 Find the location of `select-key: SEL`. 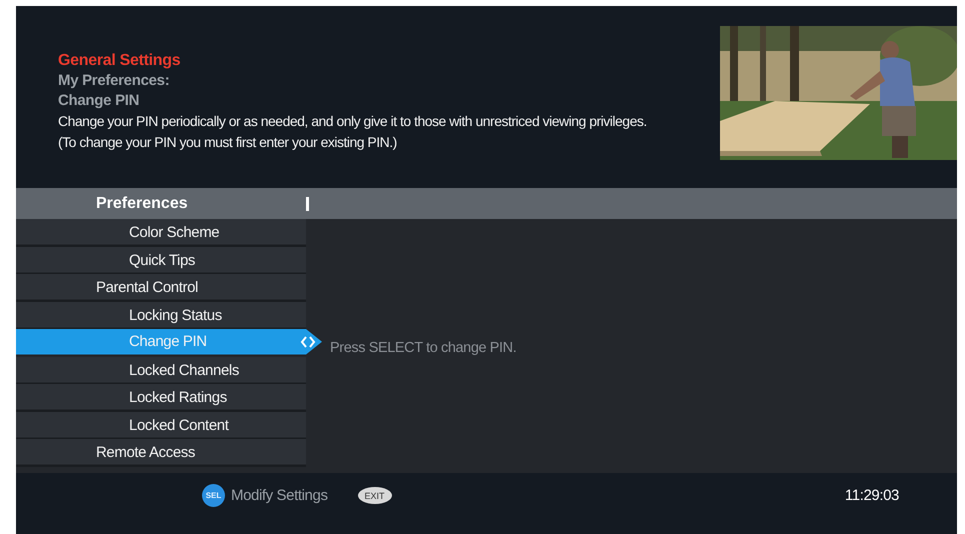

select-key: SEL is located at coordinates (213, 495).